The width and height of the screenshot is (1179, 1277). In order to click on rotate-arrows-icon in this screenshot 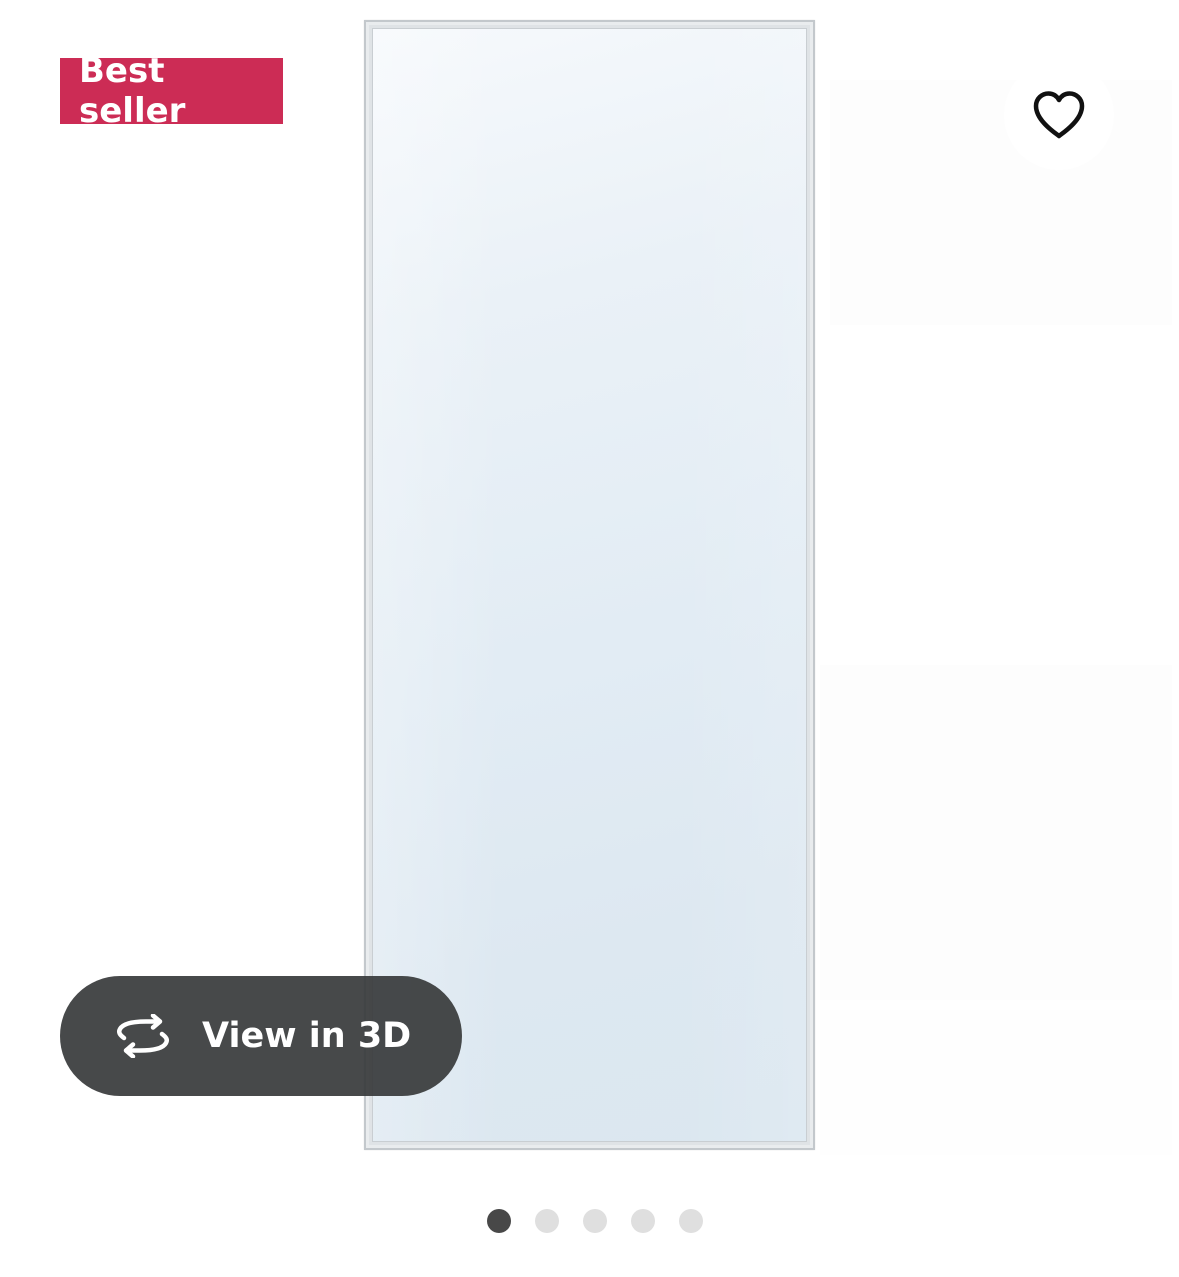, I will do `click(157, 1036)`.